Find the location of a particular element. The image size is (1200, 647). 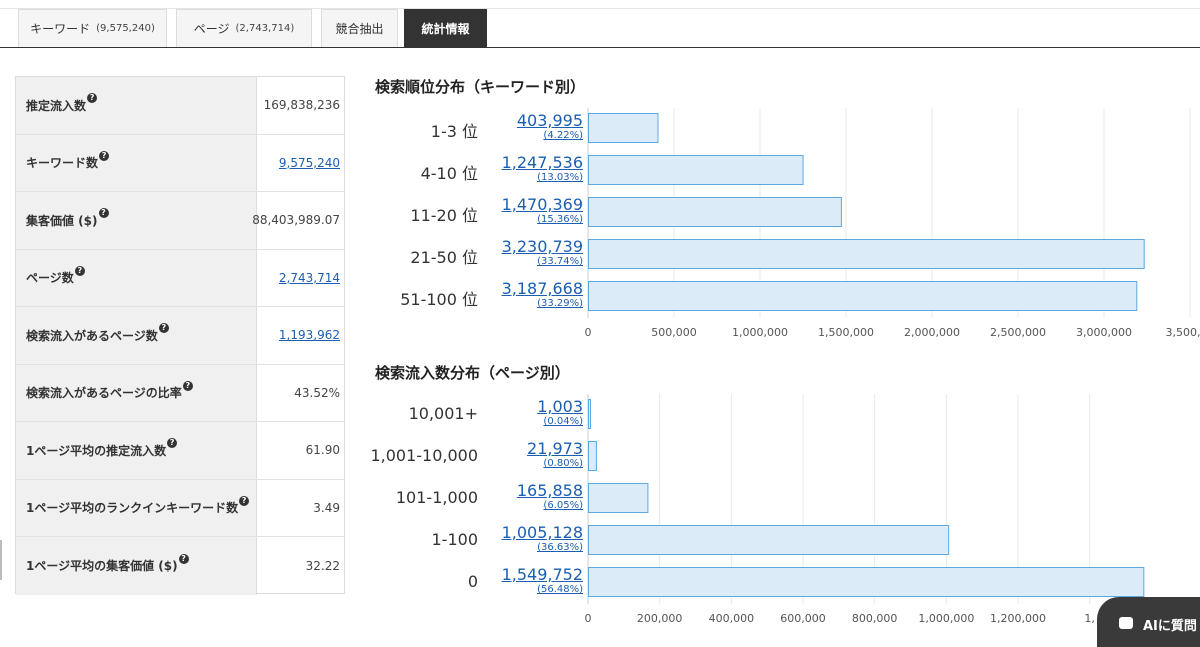

percent-label-link: (33.74%) is located at coordinates (533, 261).